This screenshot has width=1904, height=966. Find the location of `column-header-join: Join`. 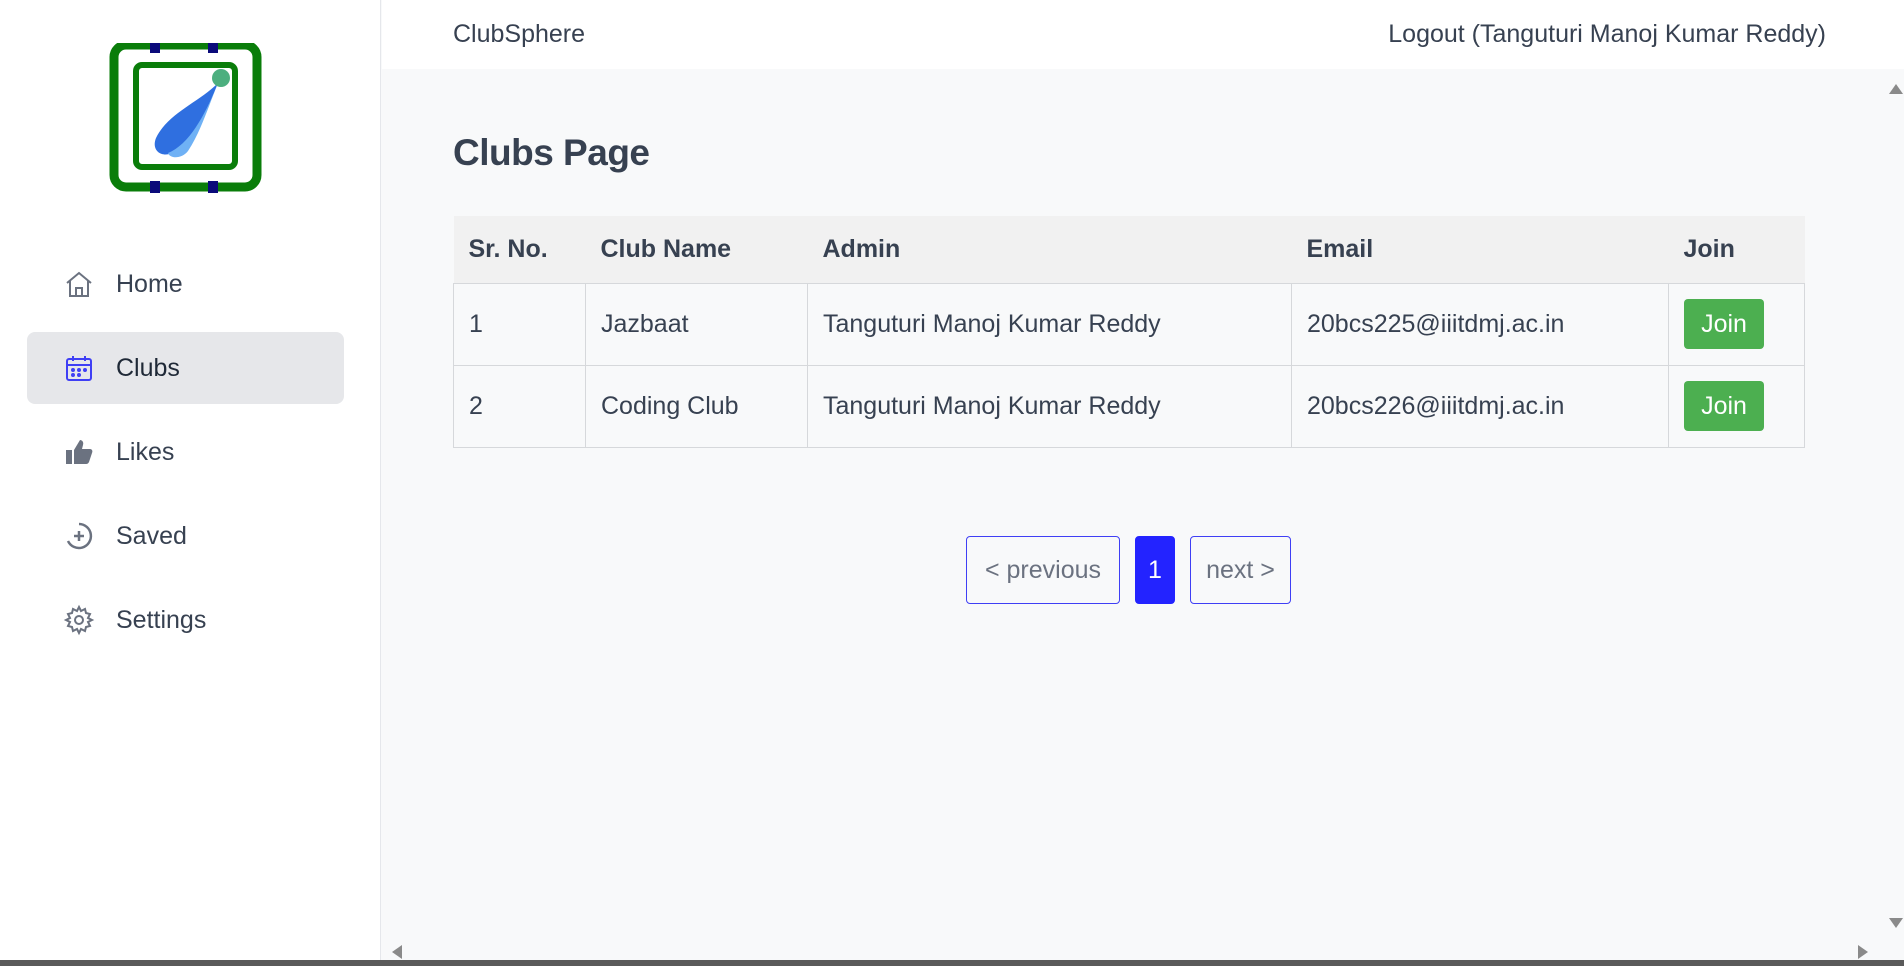

column-header-join: Join is located at coordinates (1736, 250).